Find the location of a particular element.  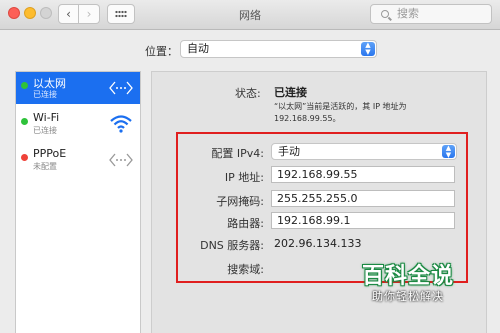

watermark: 百科全说 助你轻松解决 is located at coordinates (408, 284).